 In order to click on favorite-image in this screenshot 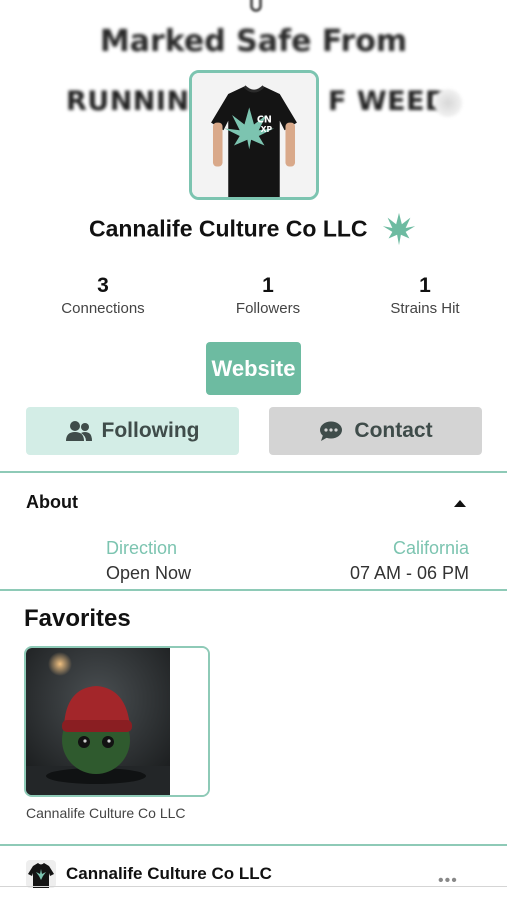, I will do `click(117, 721)`.